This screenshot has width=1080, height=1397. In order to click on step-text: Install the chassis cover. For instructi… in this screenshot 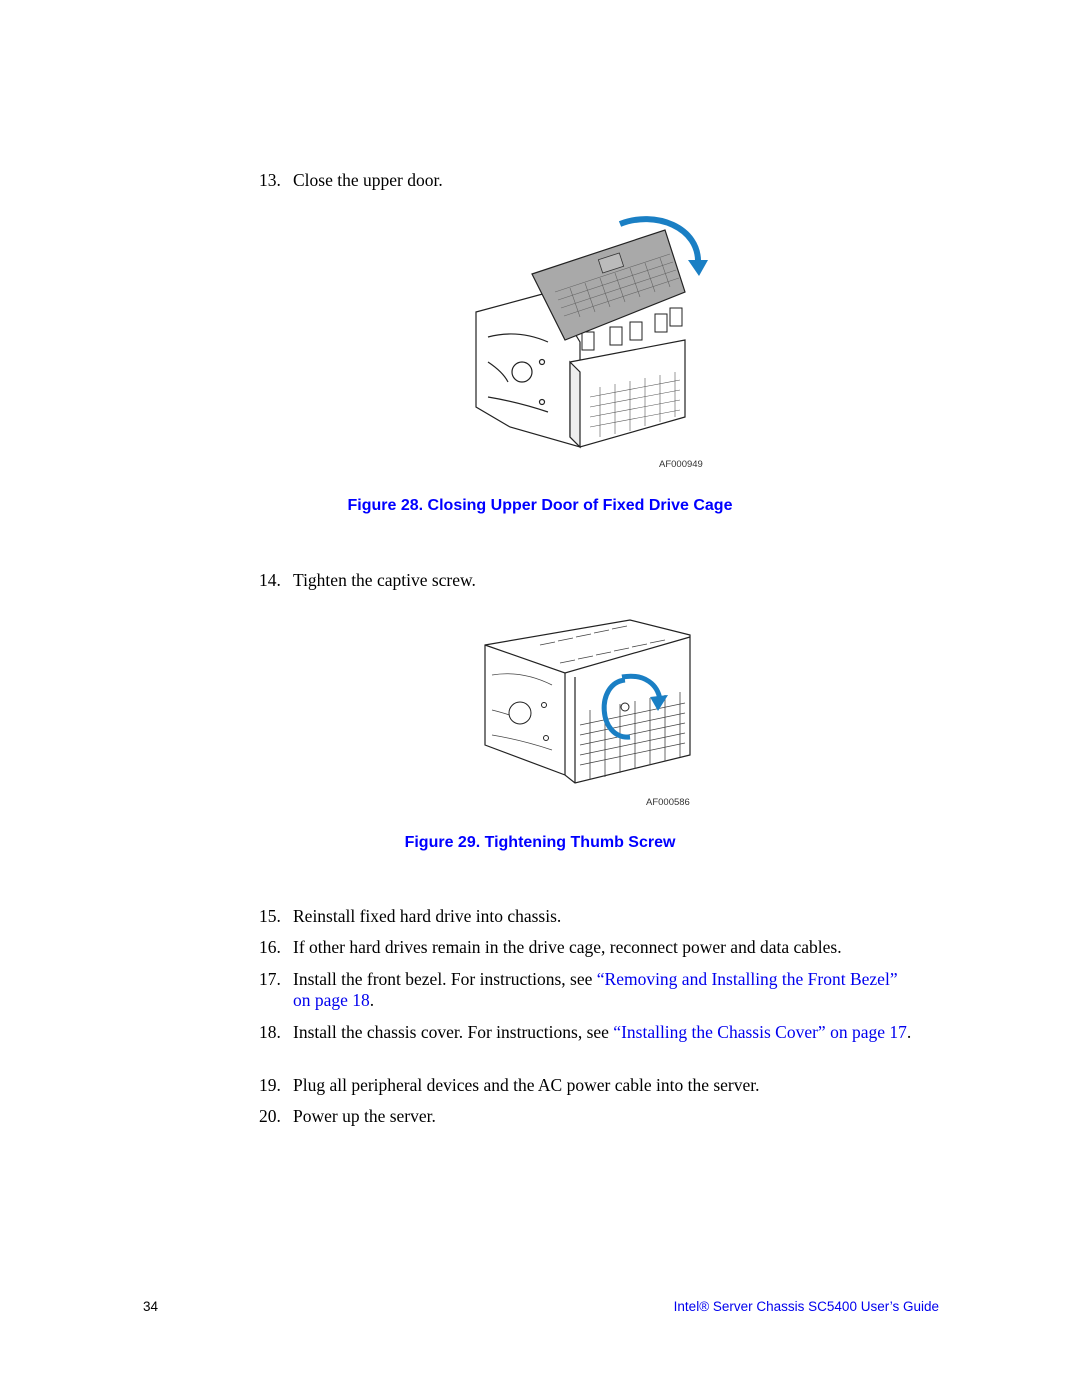, I will do `click(453, 1032)`.